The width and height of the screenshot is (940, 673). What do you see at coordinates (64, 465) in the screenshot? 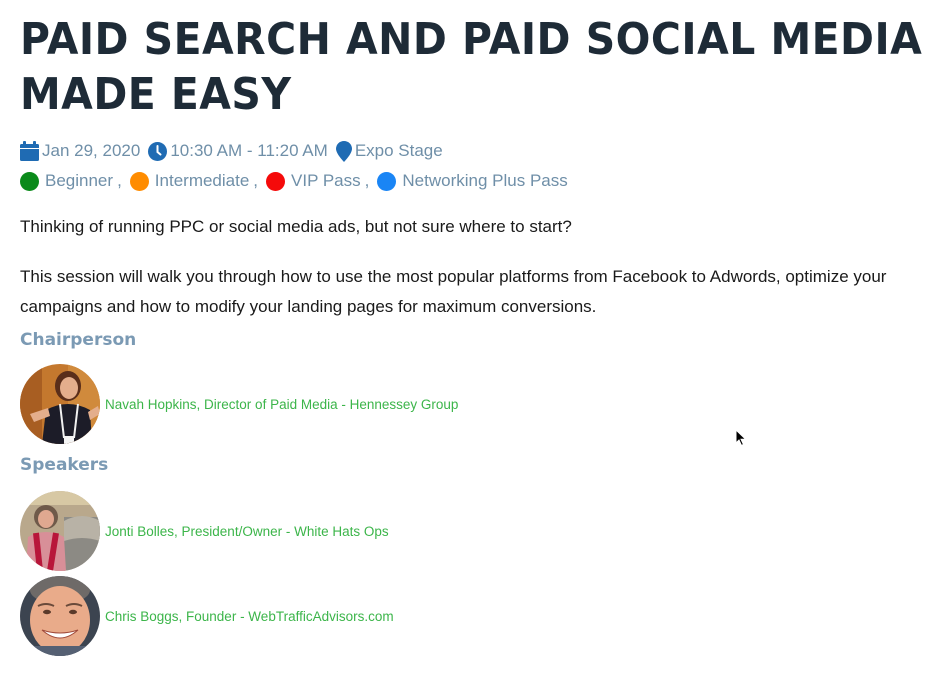
I see `speakers-heading: Speakers` at bounding box center [64, 465].